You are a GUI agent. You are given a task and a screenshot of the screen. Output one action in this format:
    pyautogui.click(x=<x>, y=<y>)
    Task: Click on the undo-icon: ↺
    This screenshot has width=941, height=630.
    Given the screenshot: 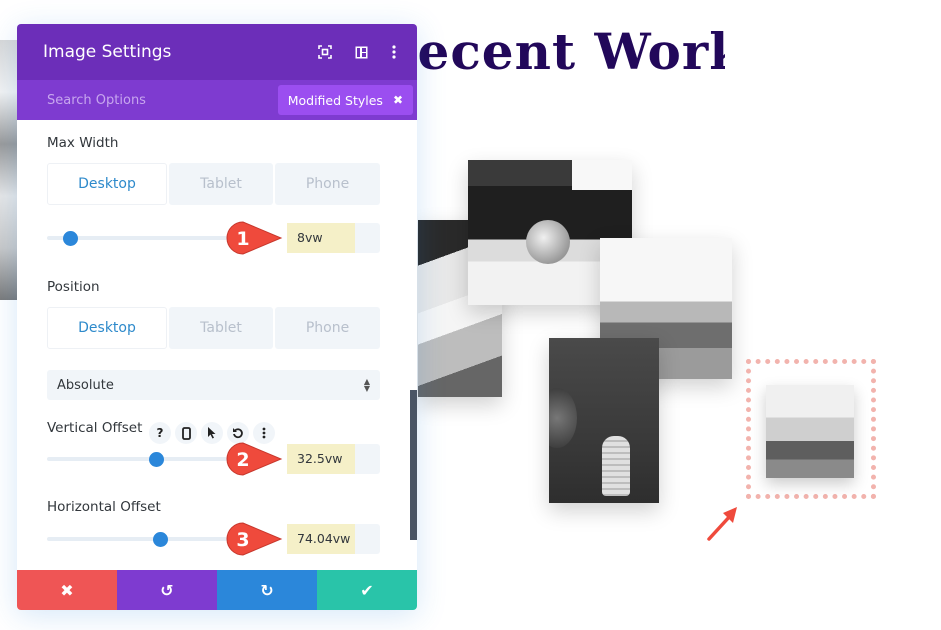 What is the action you would take?
    pyautogui.click(x=167, y=590)
    